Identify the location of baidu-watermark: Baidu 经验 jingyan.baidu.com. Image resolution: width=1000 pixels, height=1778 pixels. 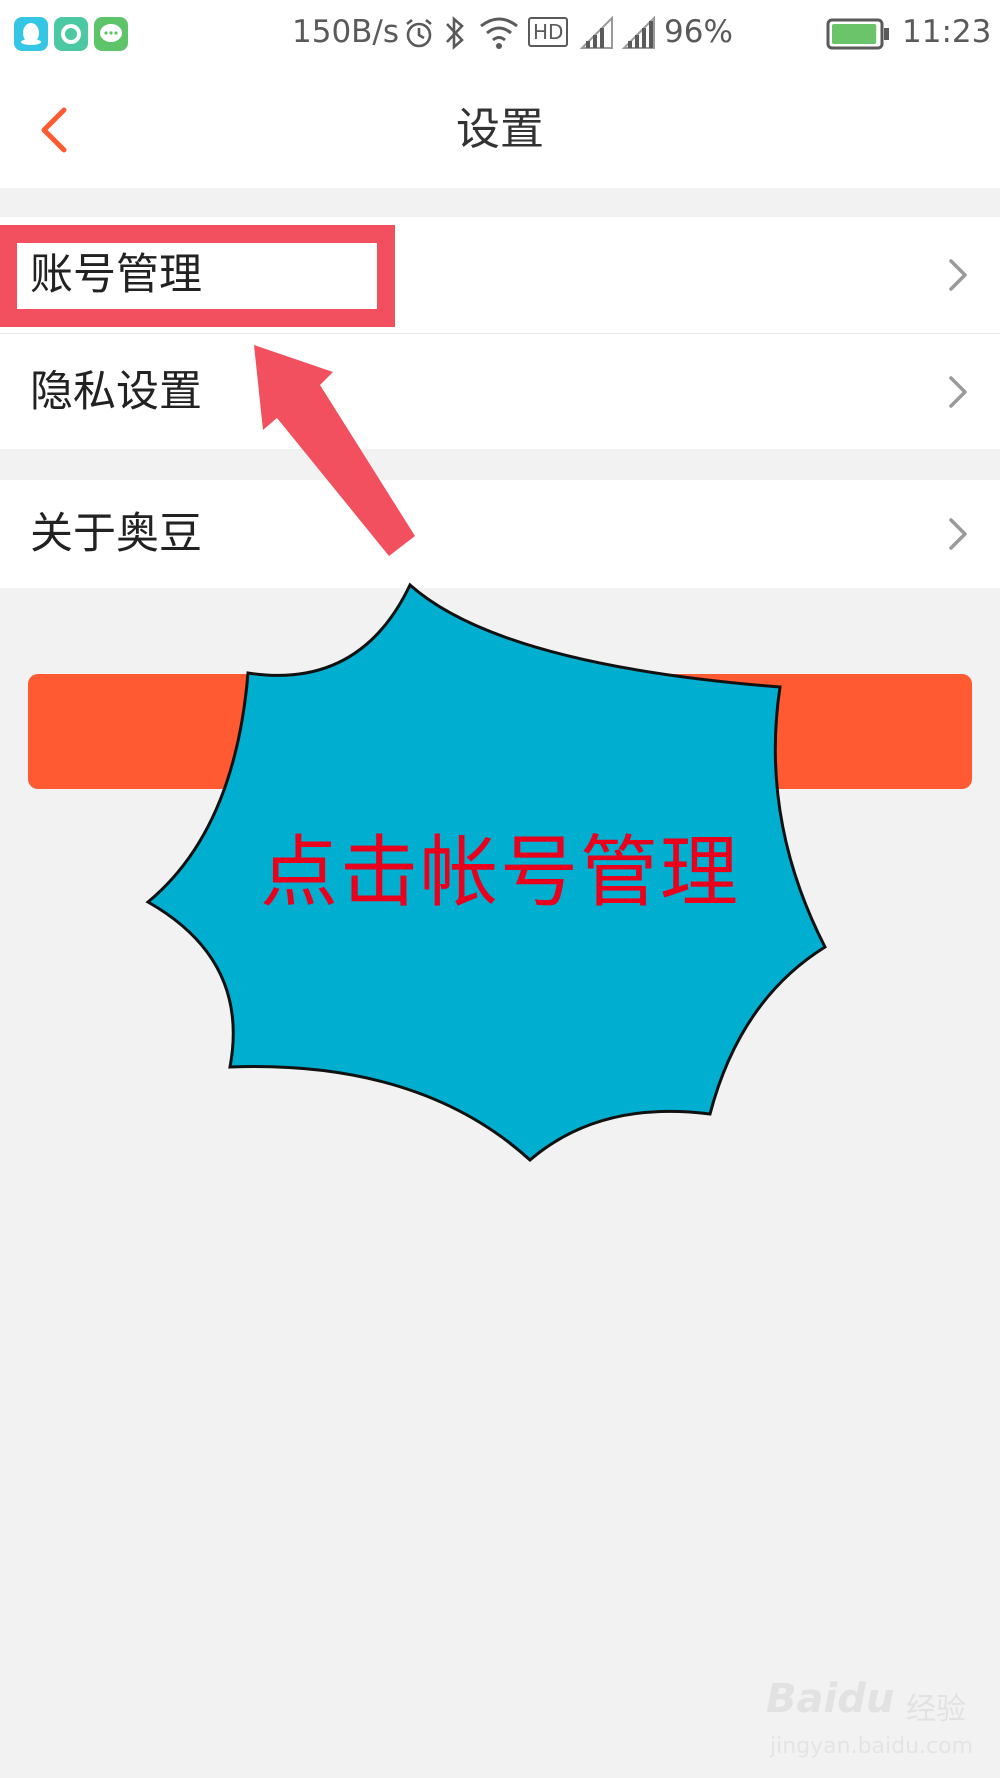
(876, 1720).